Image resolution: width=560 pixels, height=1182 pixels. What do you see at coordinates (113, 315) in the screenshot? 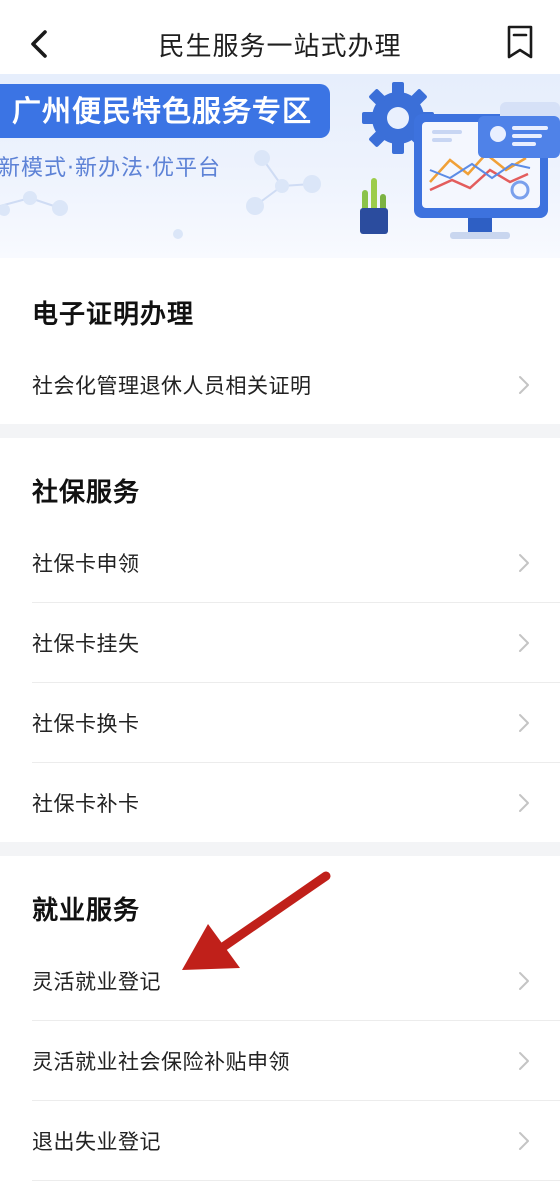
I see `section-title-e-certificate: 电子证明办理` at bounding box center [113, 315].